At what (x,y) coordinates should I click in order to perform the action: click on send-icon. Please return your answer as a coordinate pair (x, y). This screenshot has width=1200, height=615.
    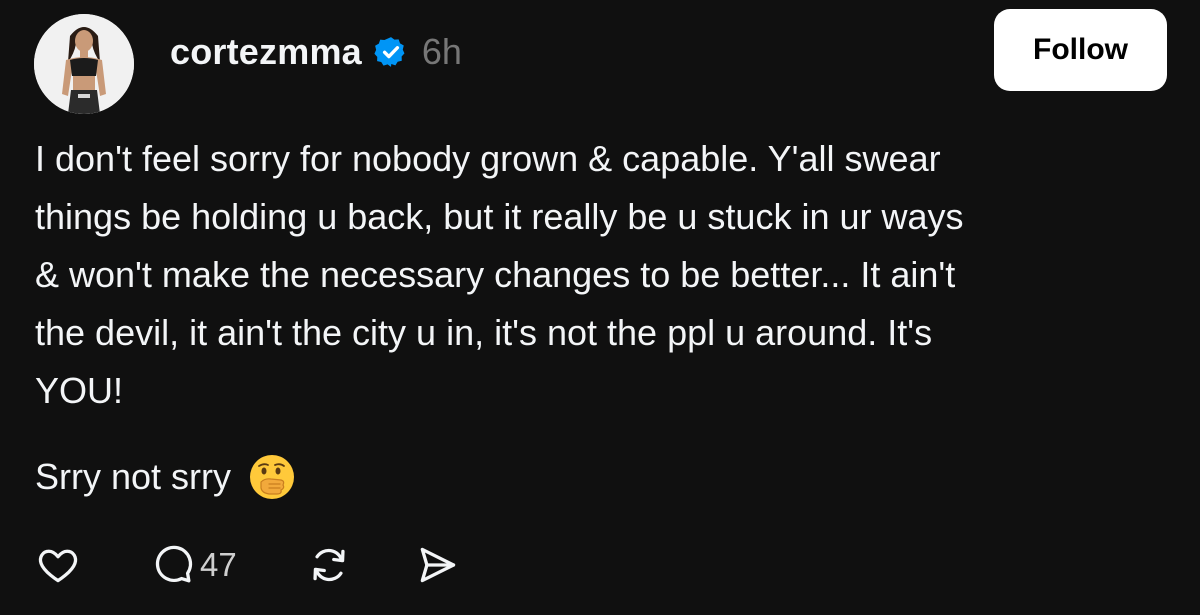
    Looking at the image, I should click on (437, 565).